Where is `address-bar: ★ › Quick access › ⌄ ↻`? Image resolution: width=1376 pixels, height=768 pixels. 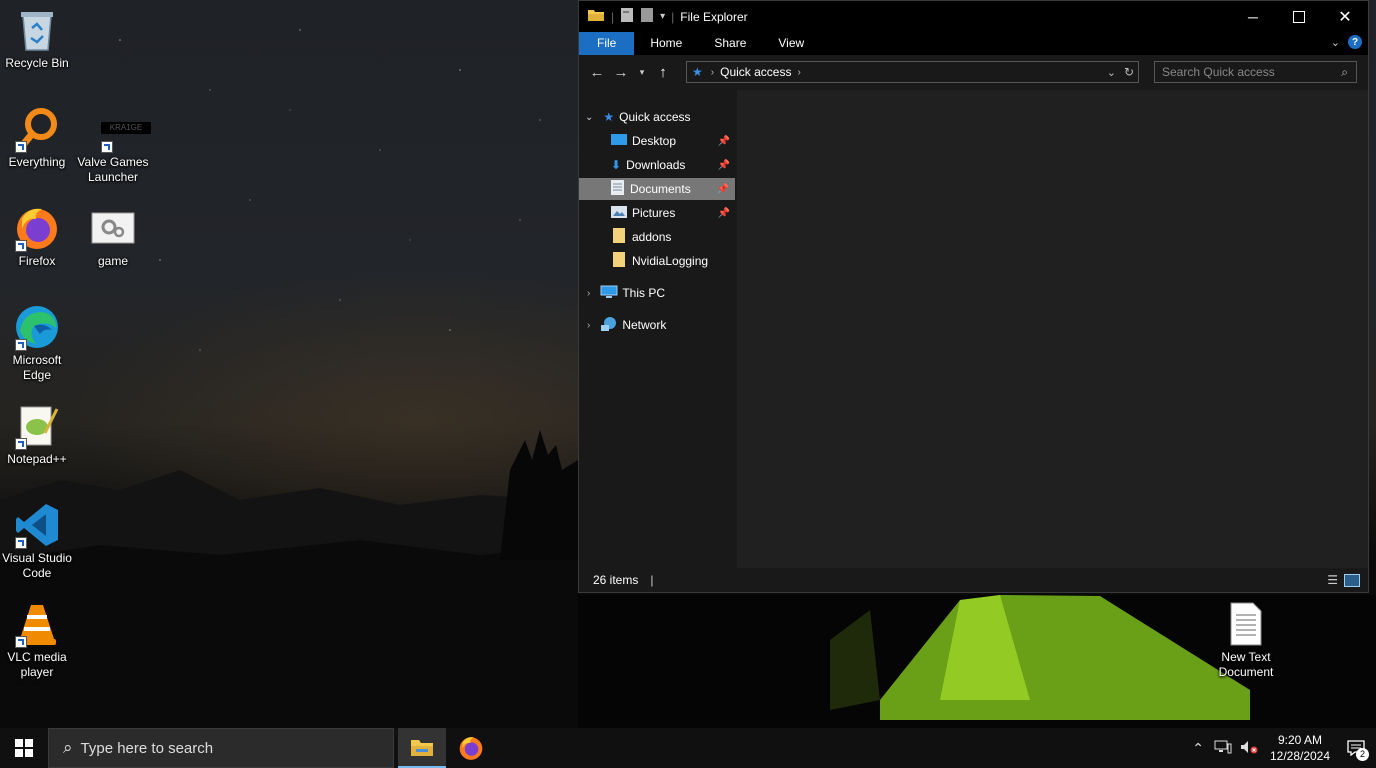
address-bar: ★ › Quick access › ⌄ ↻ is located at coordinates (912, 72).